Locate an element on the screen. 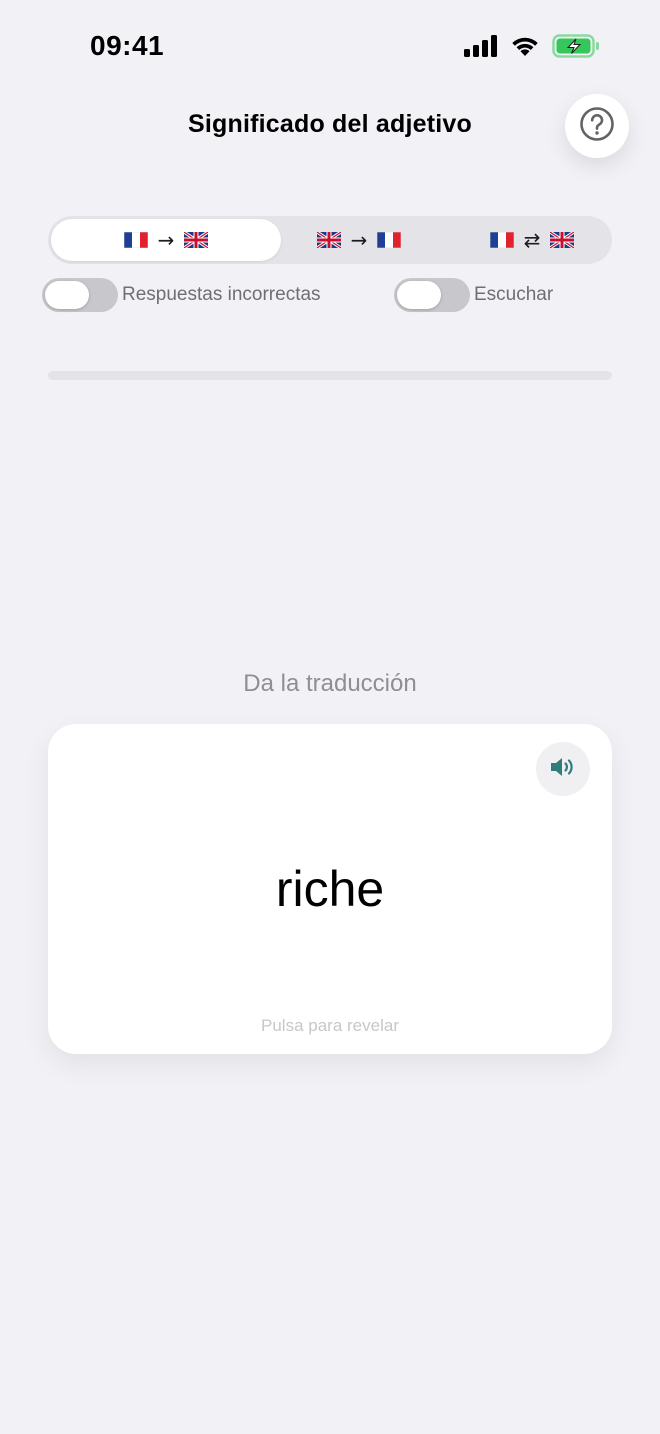 This screenshot has height=1434, width=660. listen-toggle-row: Escuchar is located at coordinates (473, 295).